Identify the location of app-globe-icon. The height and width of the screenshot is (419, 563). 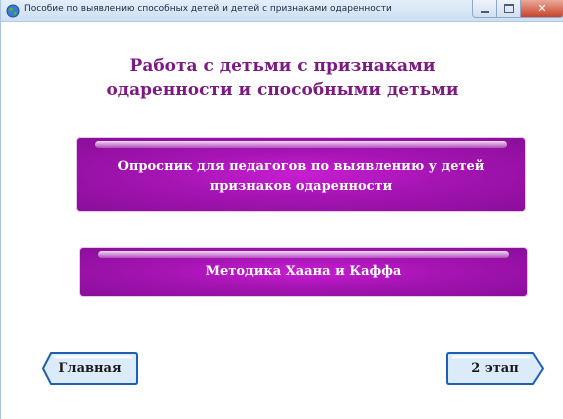
(13, 11).